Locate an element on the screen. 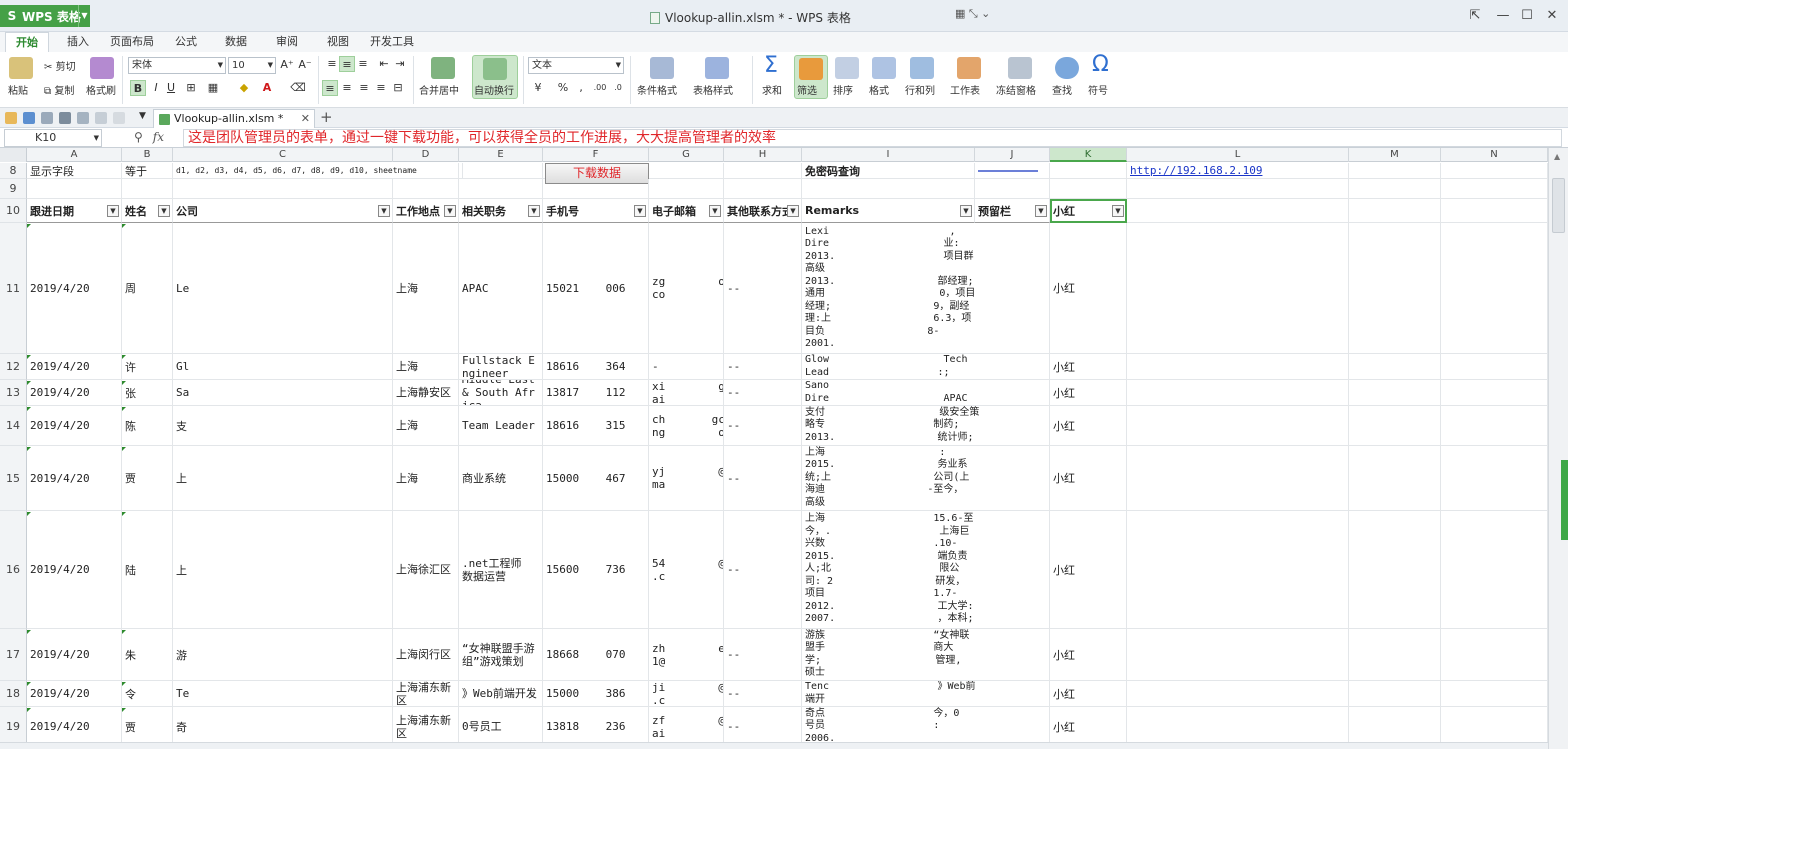  job-title-cell: Middle East & South Africa is located at coordinates (501, 393).